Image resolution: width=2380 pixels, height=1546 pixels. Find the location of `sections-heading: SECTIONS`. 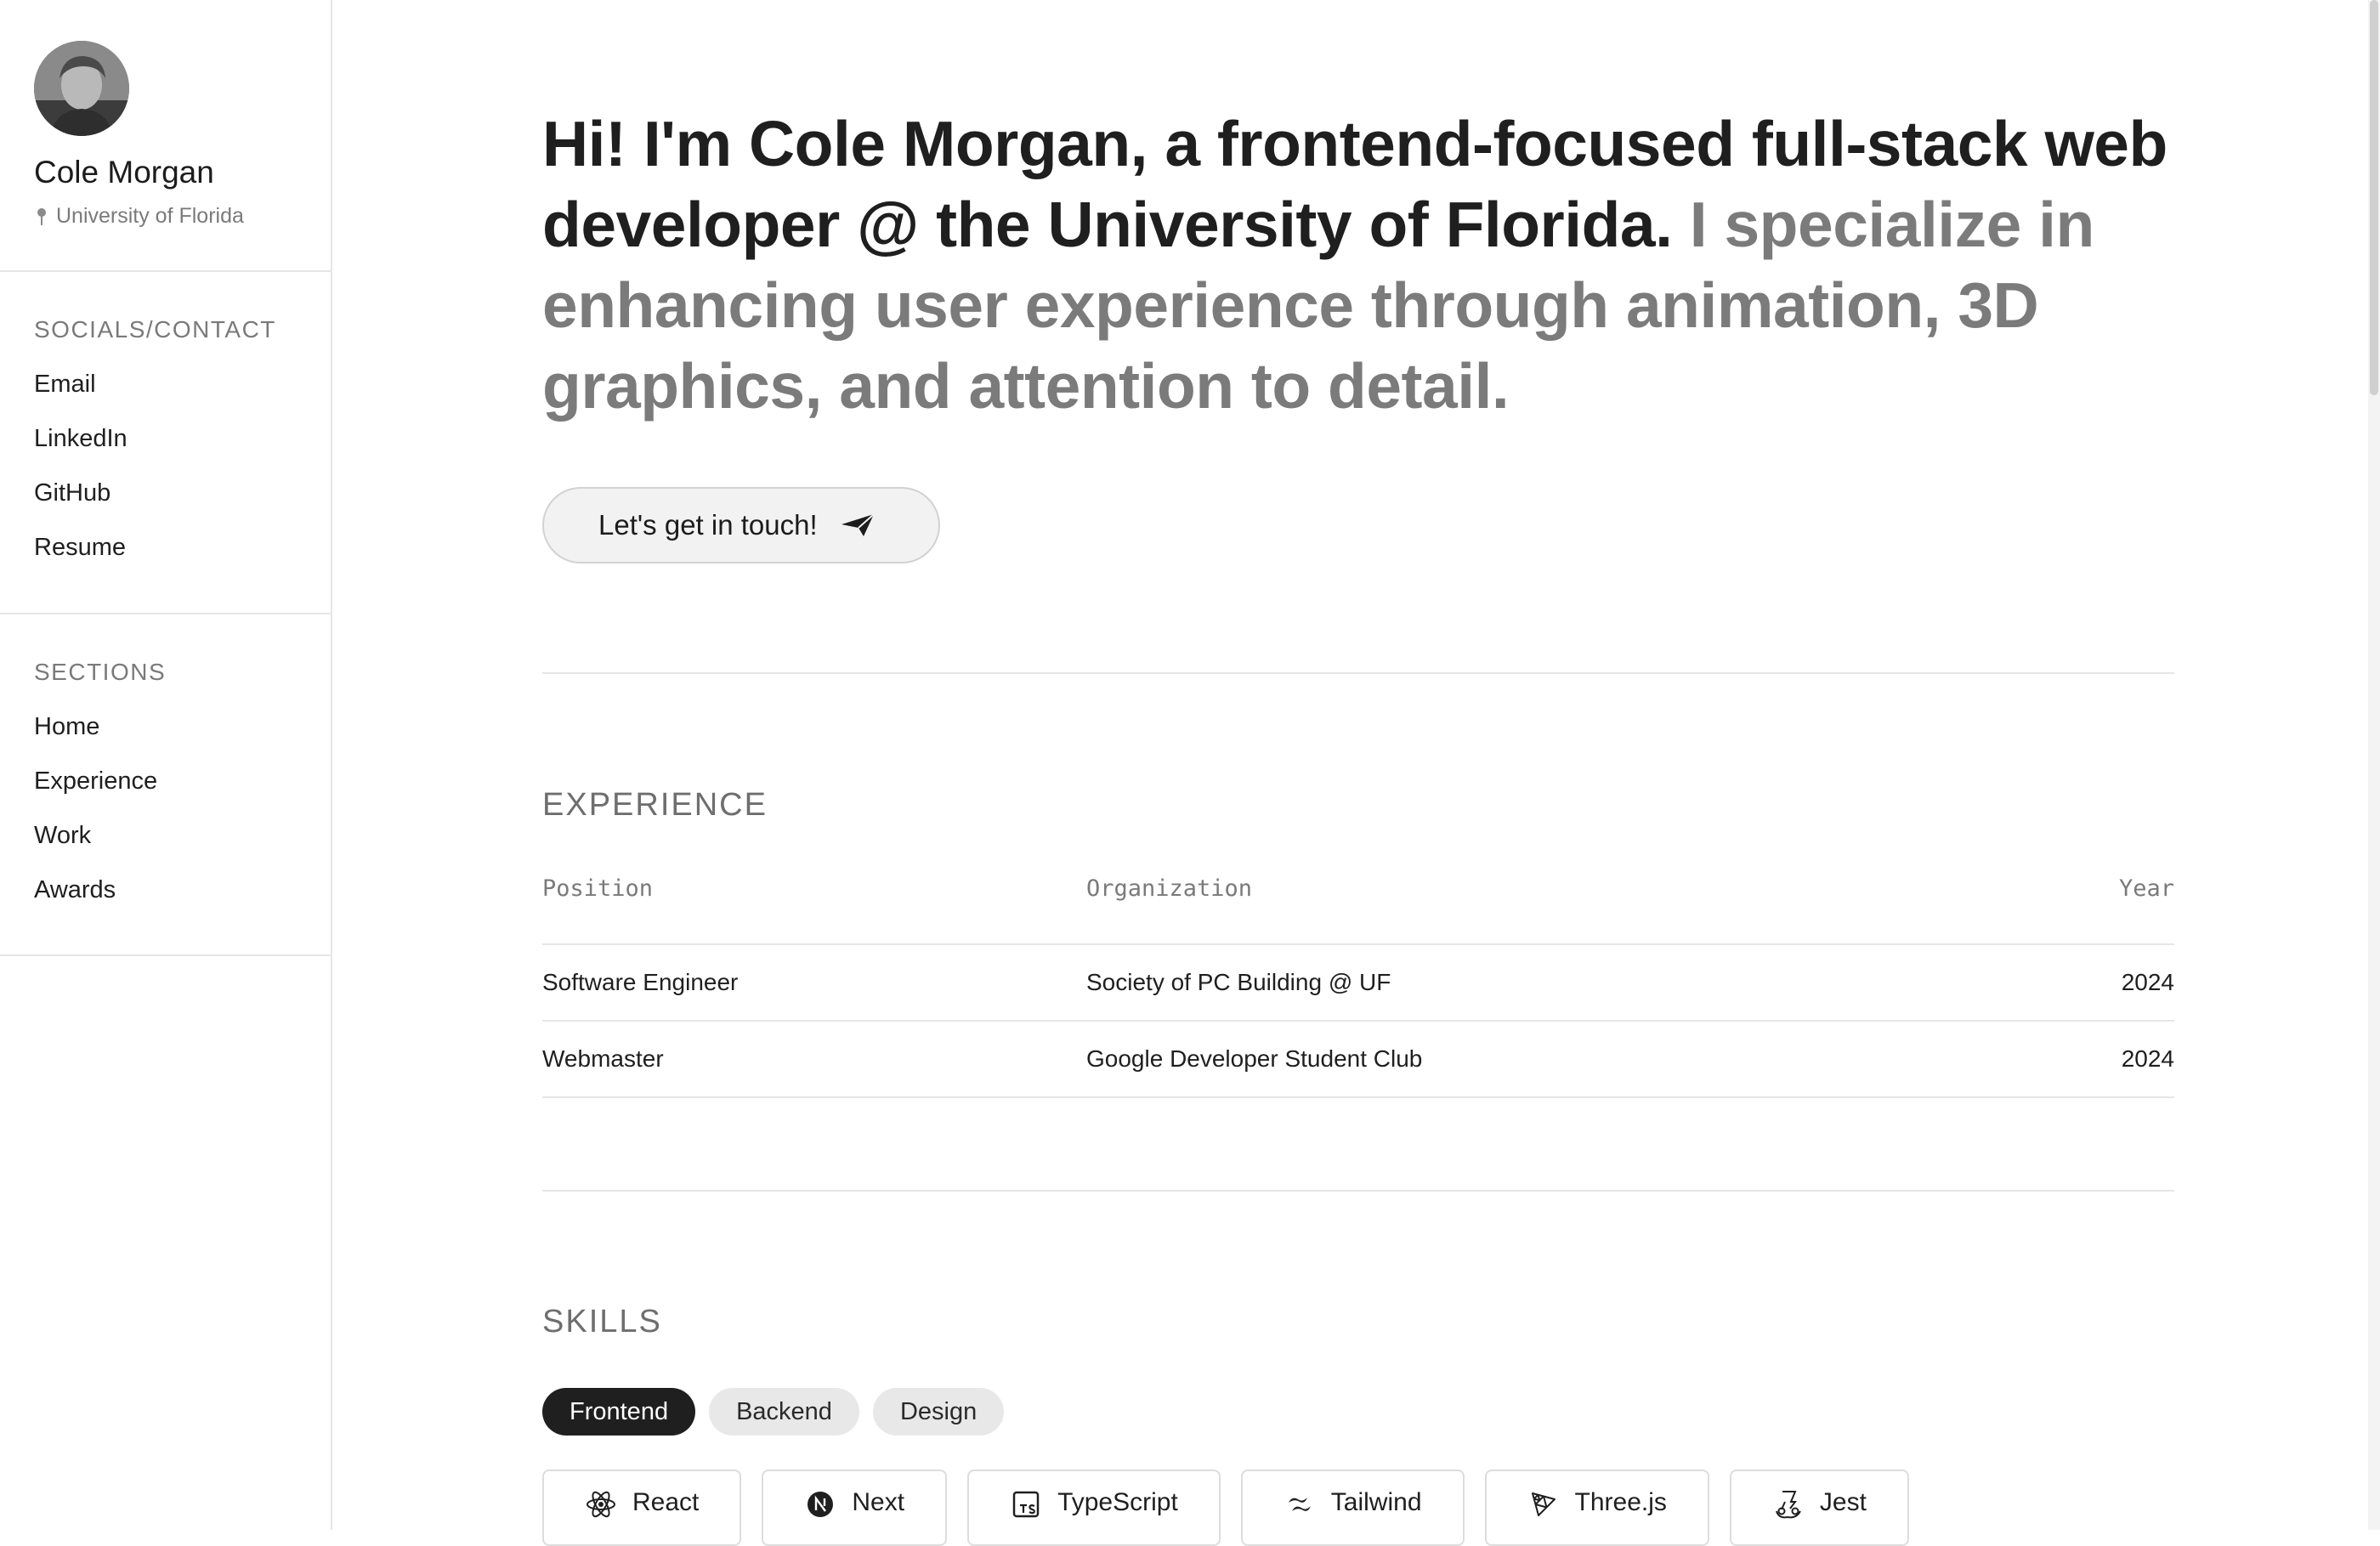

sections-heading: SECTIONS is located at coordinates (100, 672).